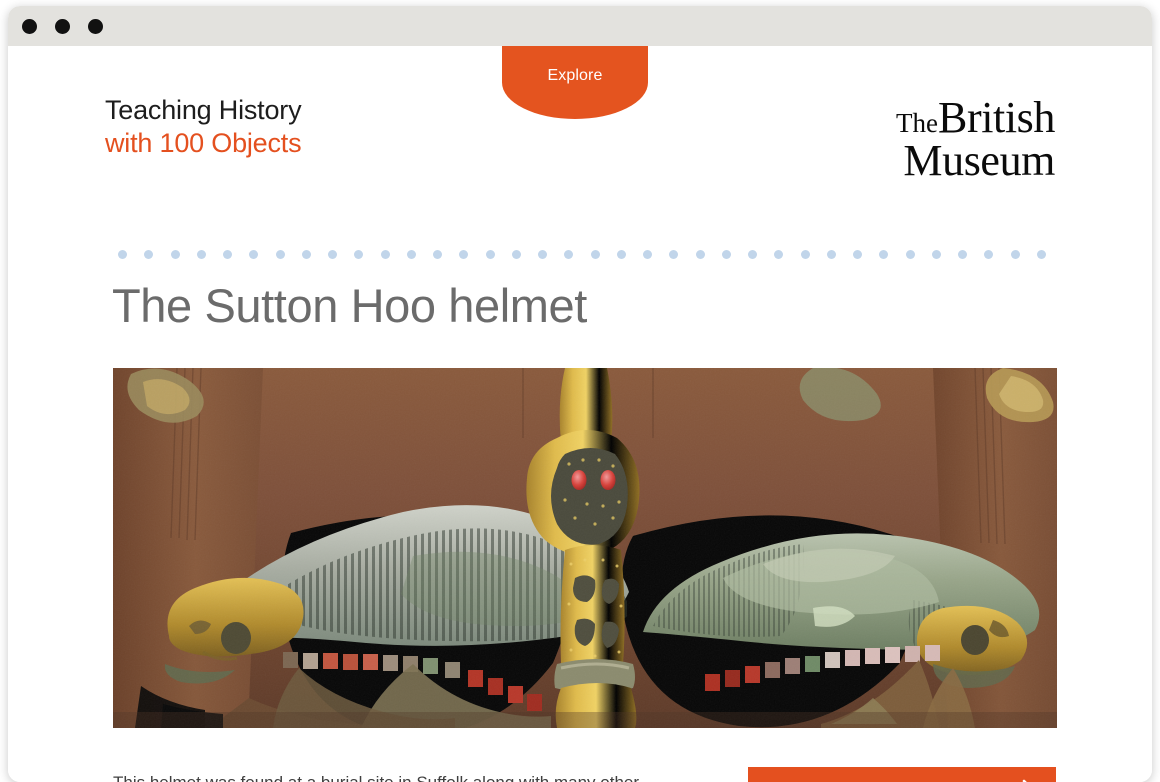 The width and height of the screenshot is (1160, 782). I want to click on about-the-object-button: About the object, so click(902, 774).